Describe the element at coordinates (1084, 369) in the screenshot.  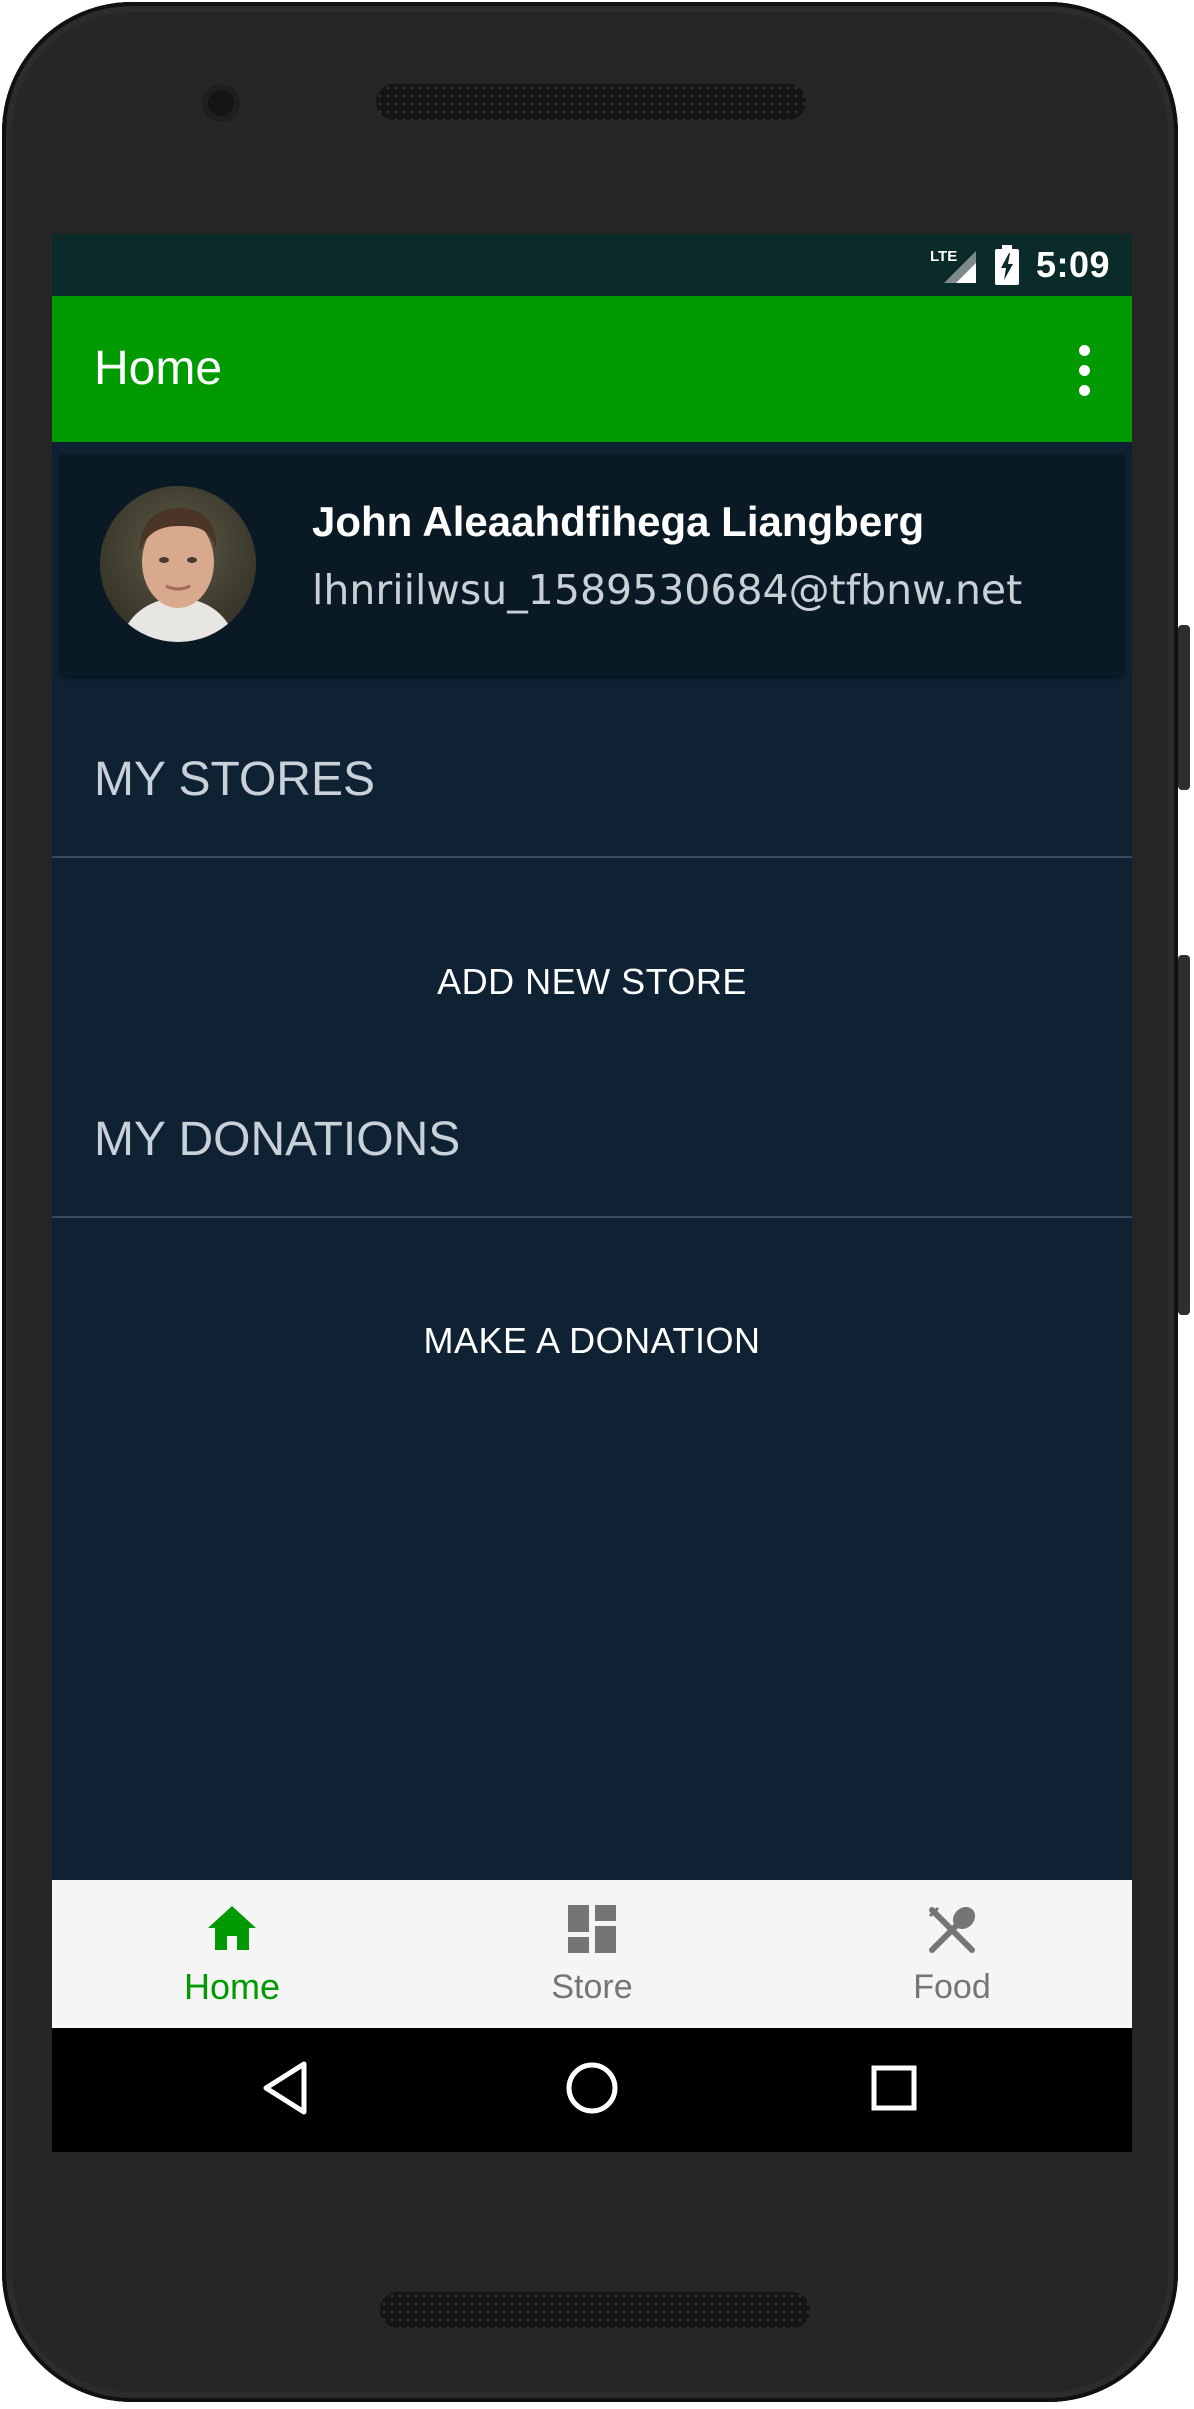
I see `more-vertical-icon` at that location.